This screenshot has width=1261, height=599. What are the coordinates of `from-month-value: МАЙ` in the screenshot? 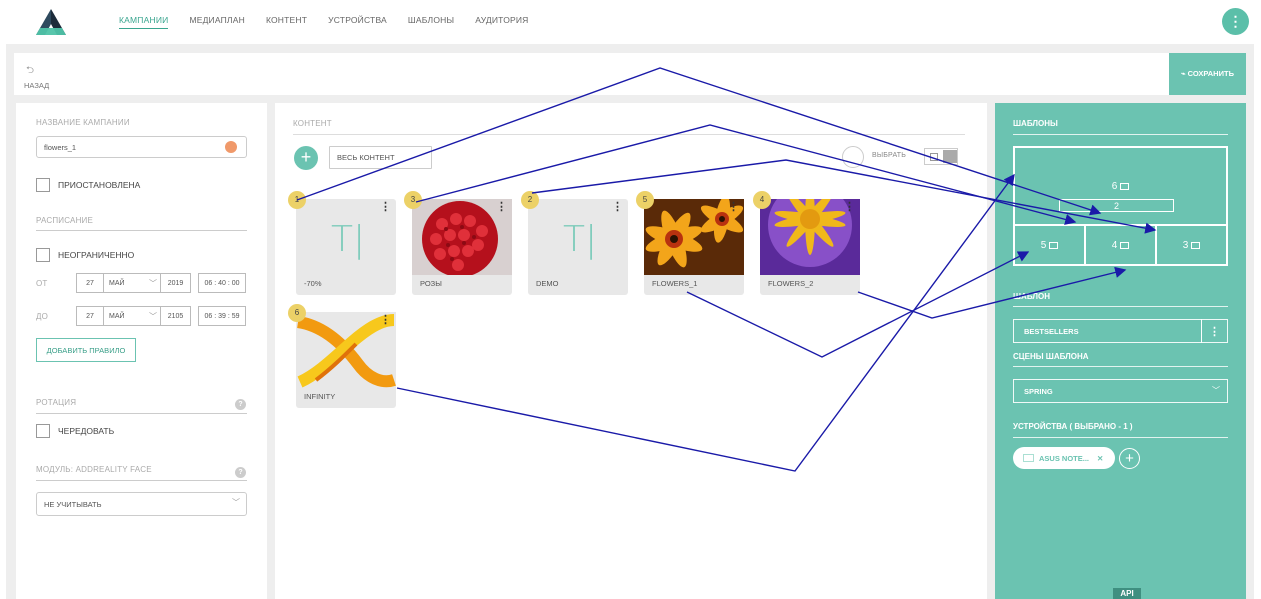 It's located at (117, 283).